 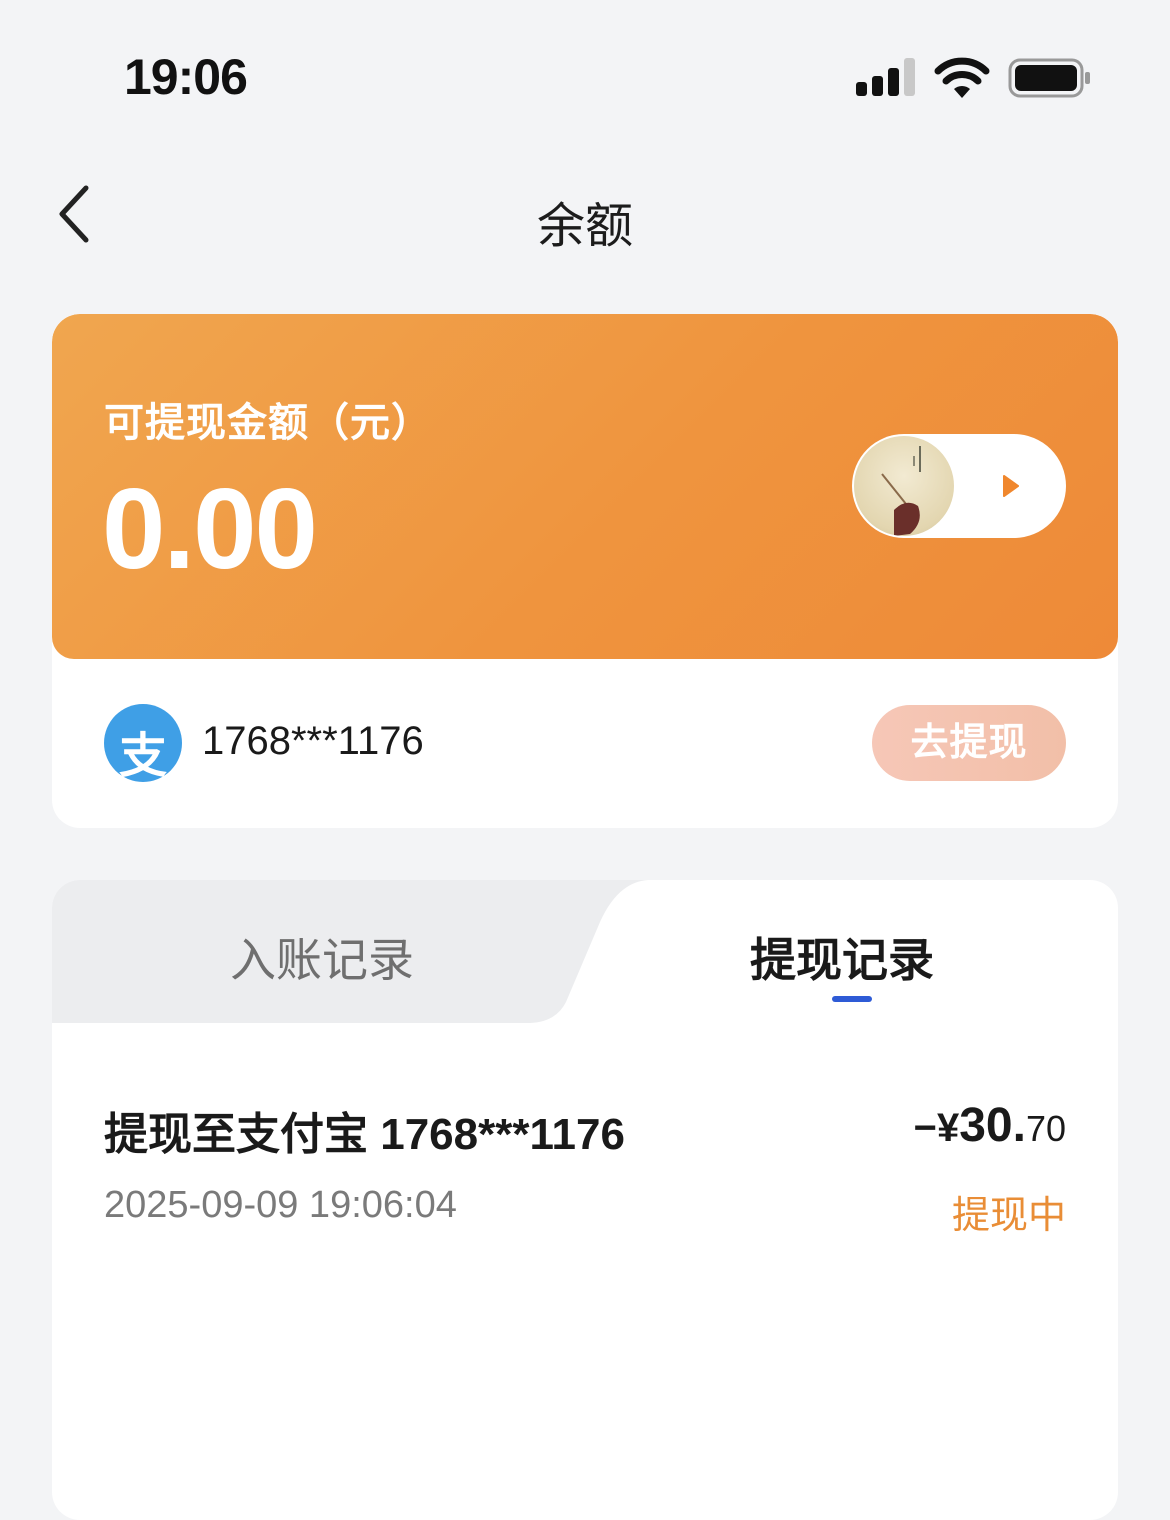 I want to click on amount-integer: 30., so click(x=992, y=1125).